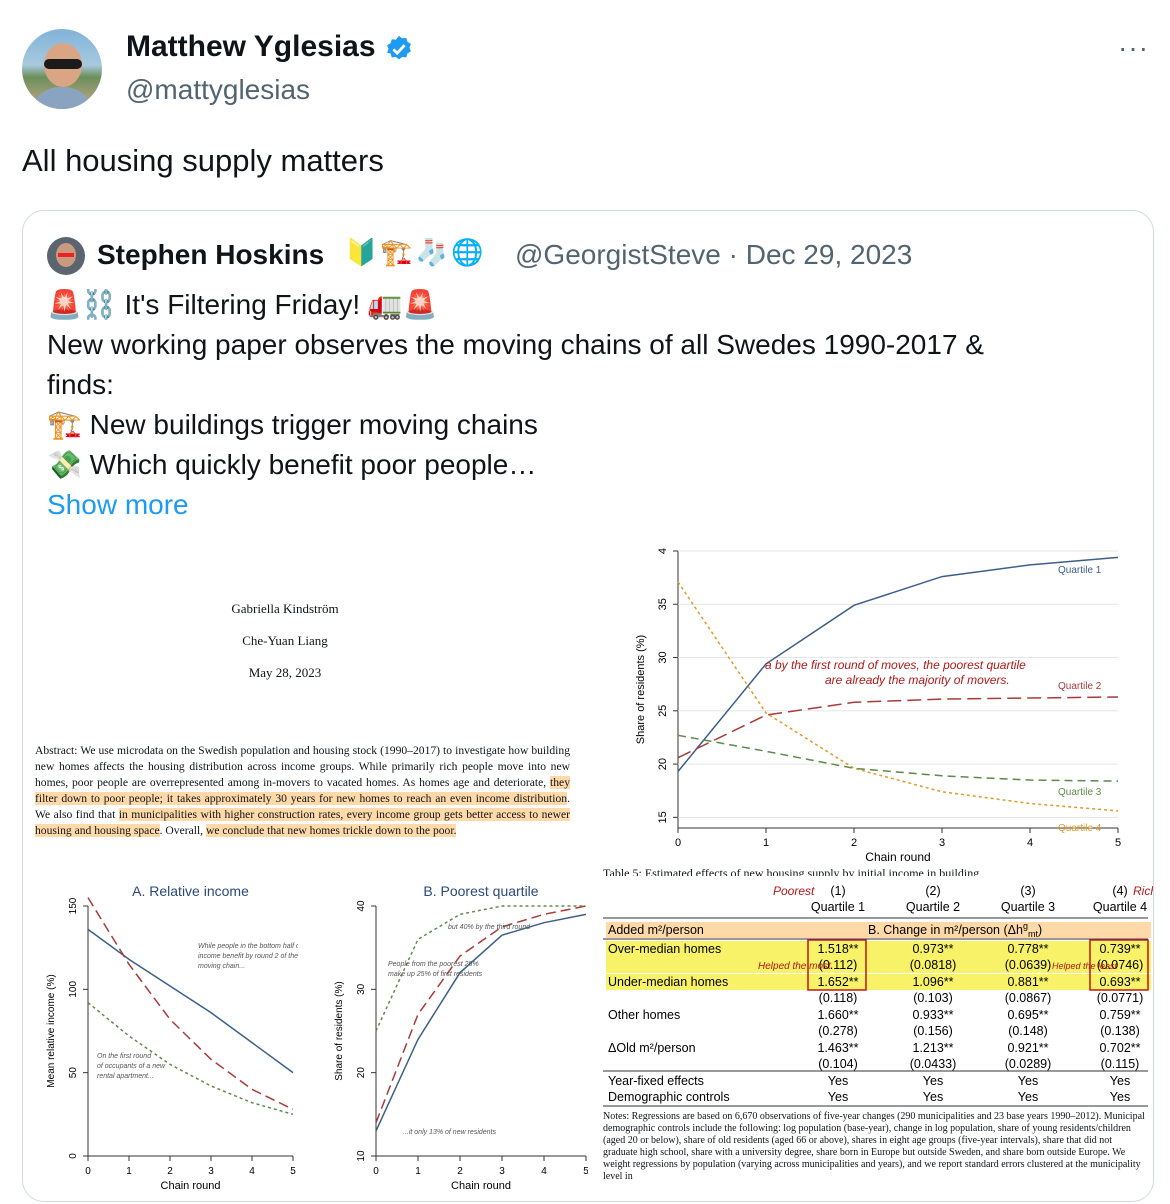 This screenshot has height=1204, width=1170. What do you see at coordinates (1027, 949) in the screenshot?
I see `coefficient: 0.778**` at bounding box center [1027, 949].